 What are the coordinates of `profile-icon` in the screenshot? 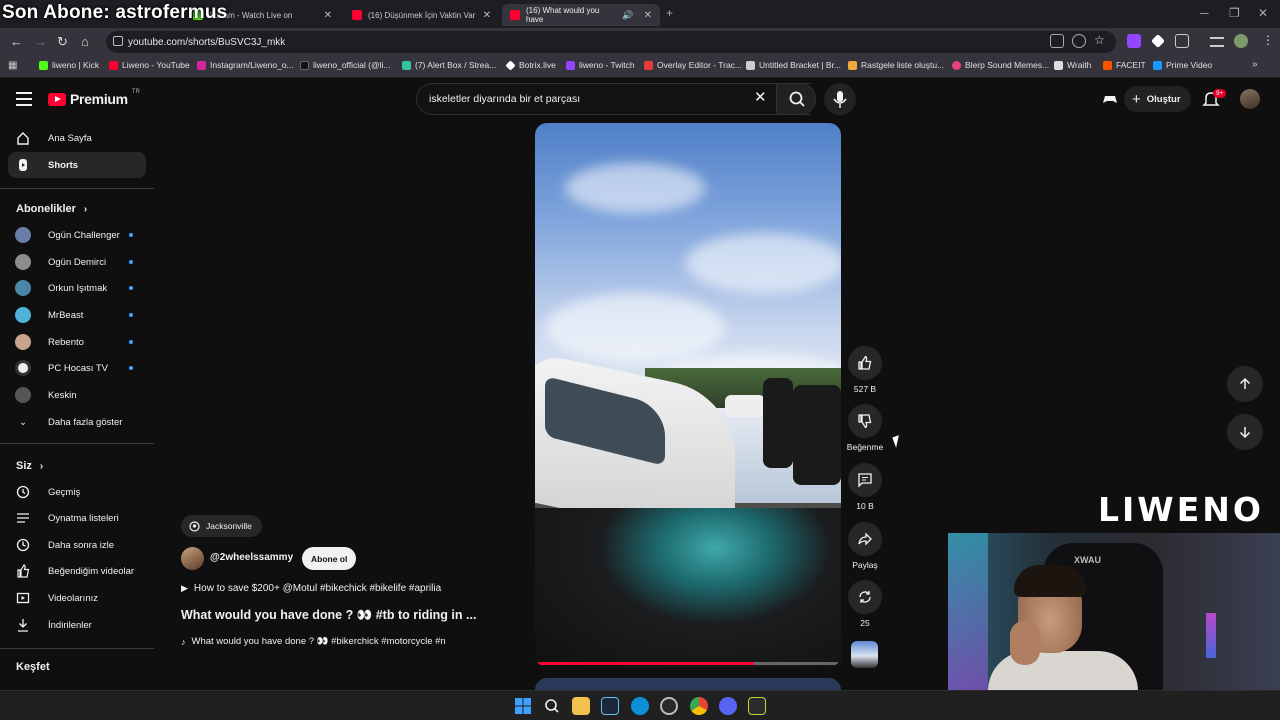 It's located at (1241, 41).